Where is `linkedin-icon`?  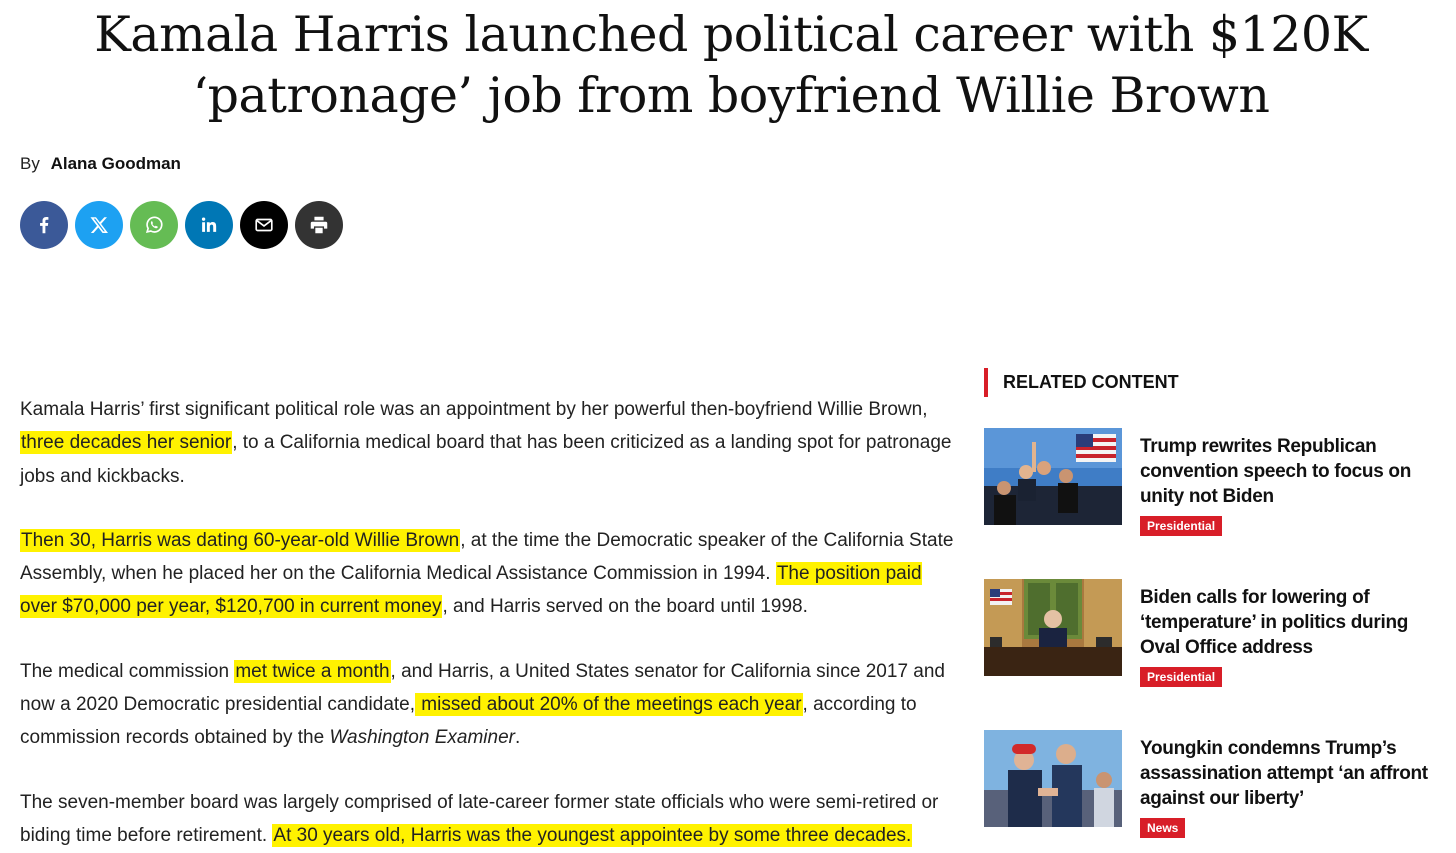 linkedin-icon is located at coordinates (209, 224).